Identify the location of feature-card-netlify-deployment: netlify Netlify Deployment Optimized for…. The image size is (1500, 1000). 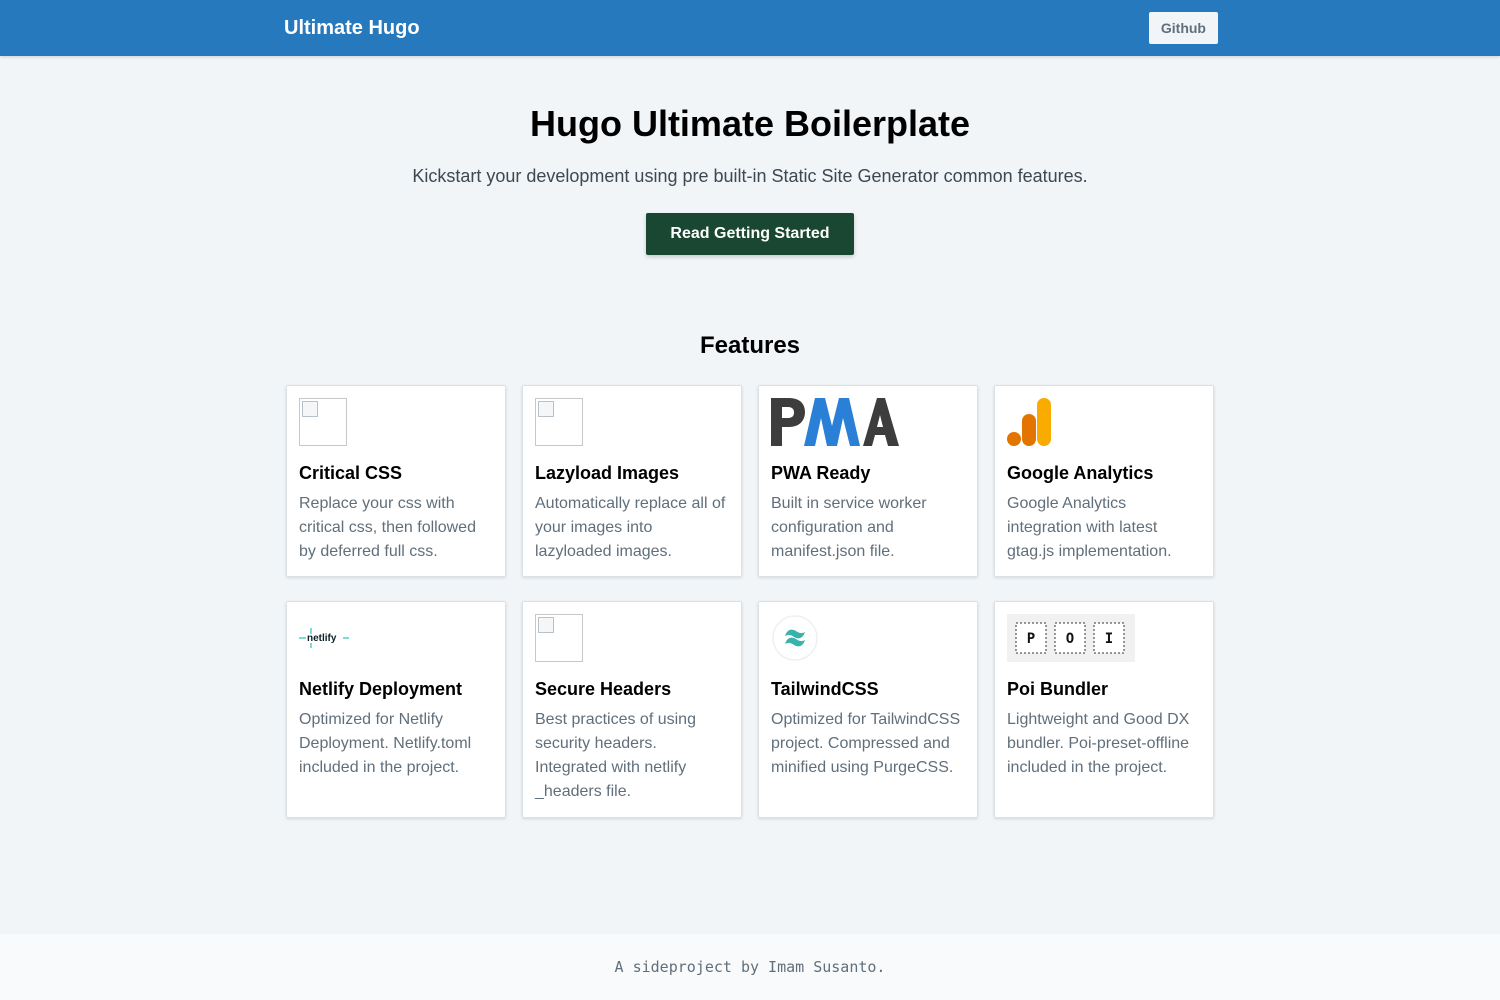
(396, 709).